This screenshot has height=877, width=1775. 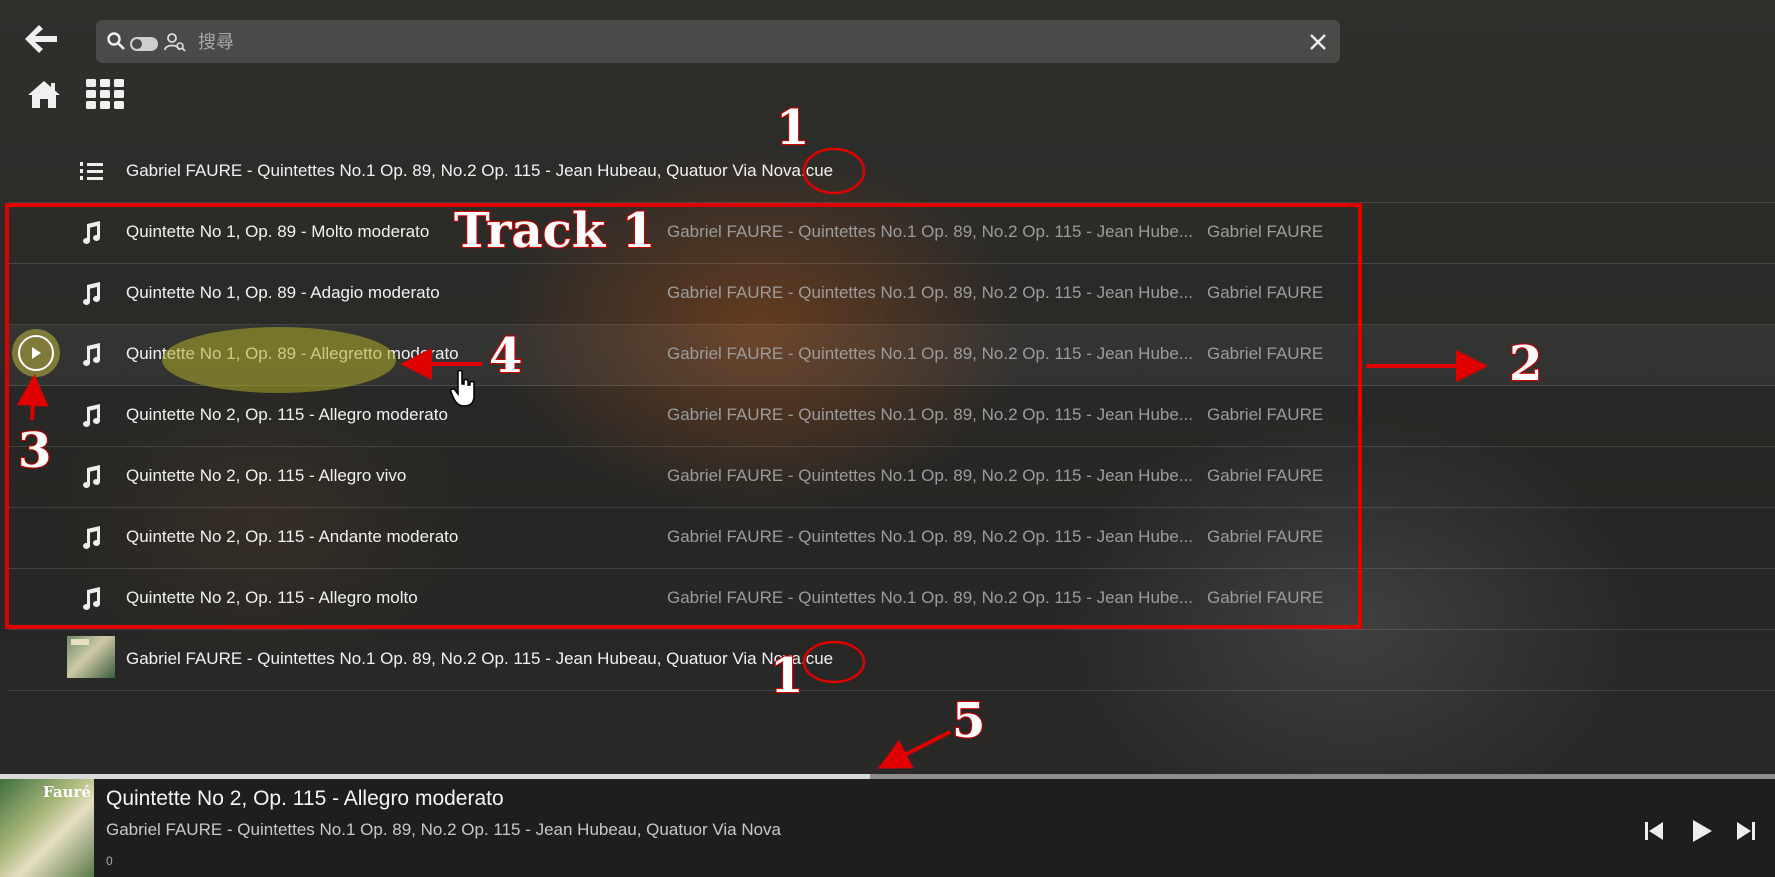 I want to click on annotation-circle-cue-bottom, so click(x=834, y=662).